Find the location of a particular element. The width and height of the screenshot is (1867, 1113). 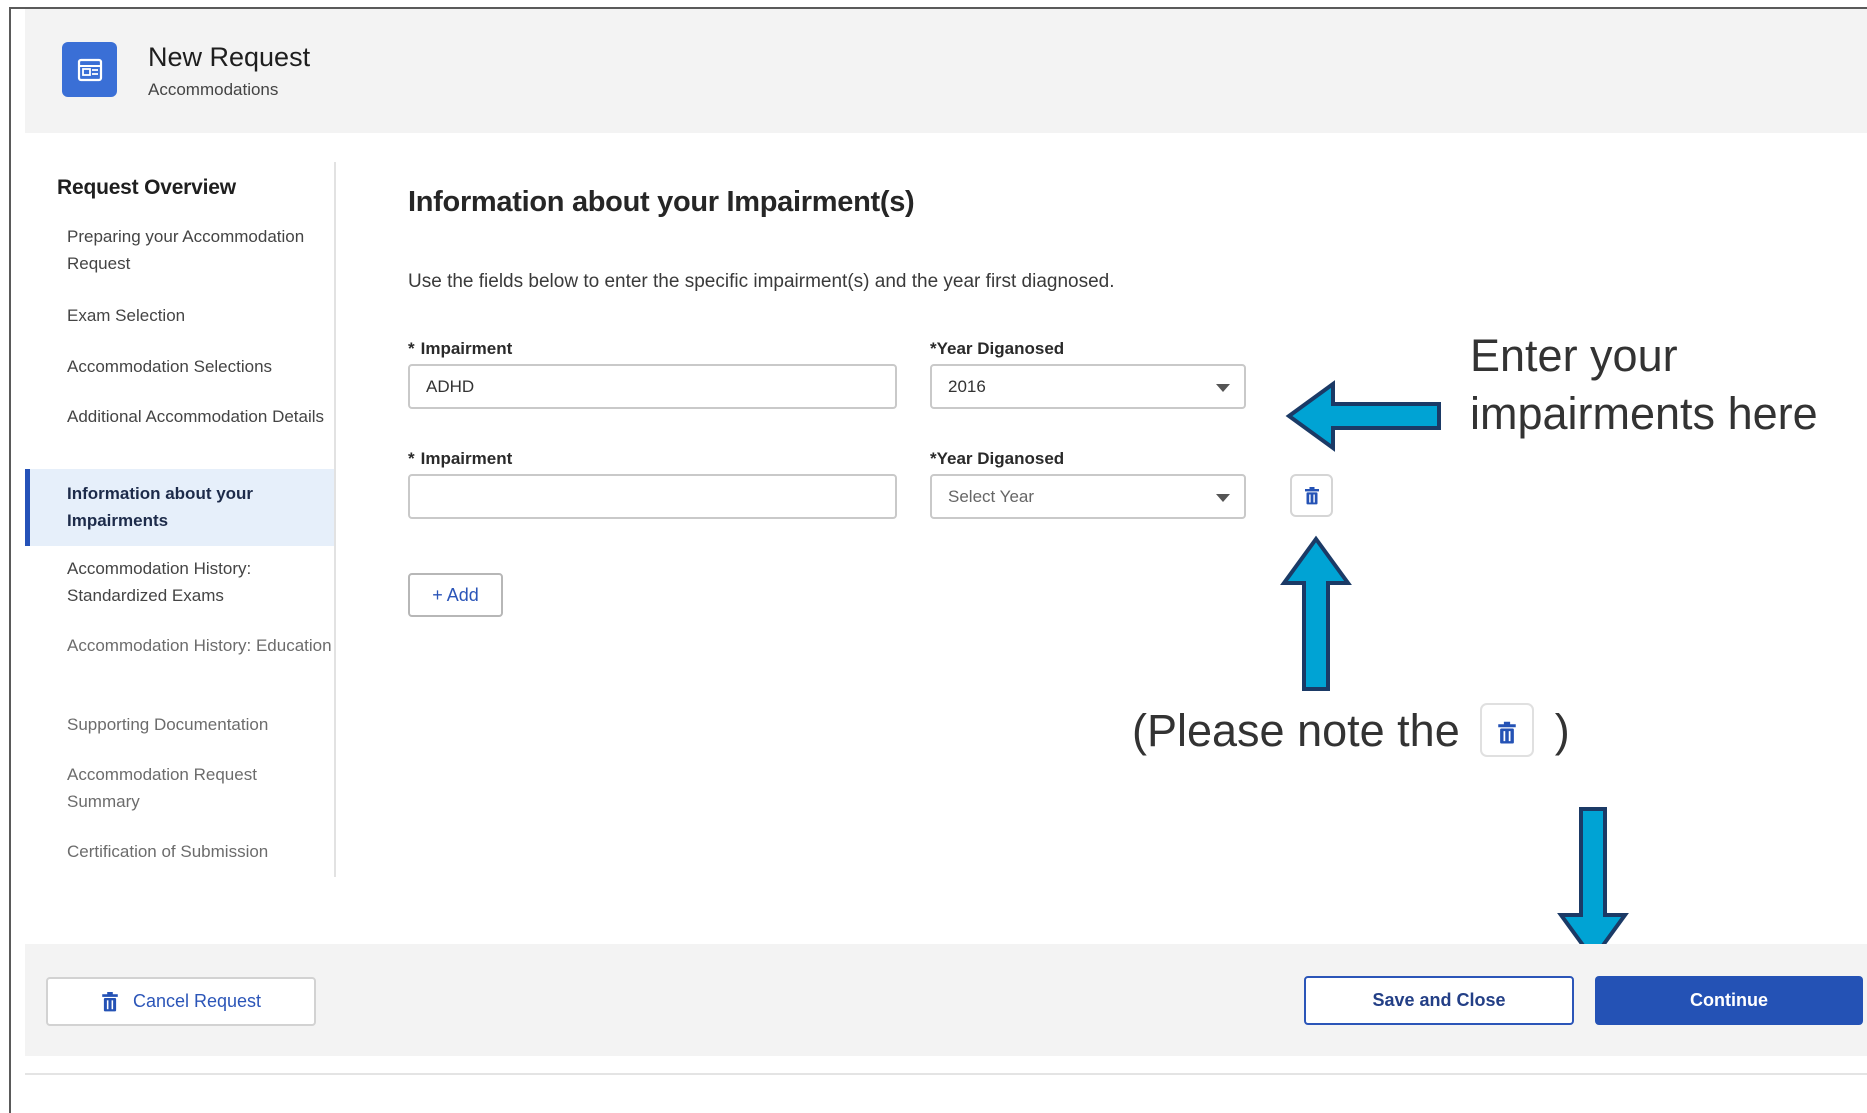

note-suffix: ) is located at coordinates (1562, 730).